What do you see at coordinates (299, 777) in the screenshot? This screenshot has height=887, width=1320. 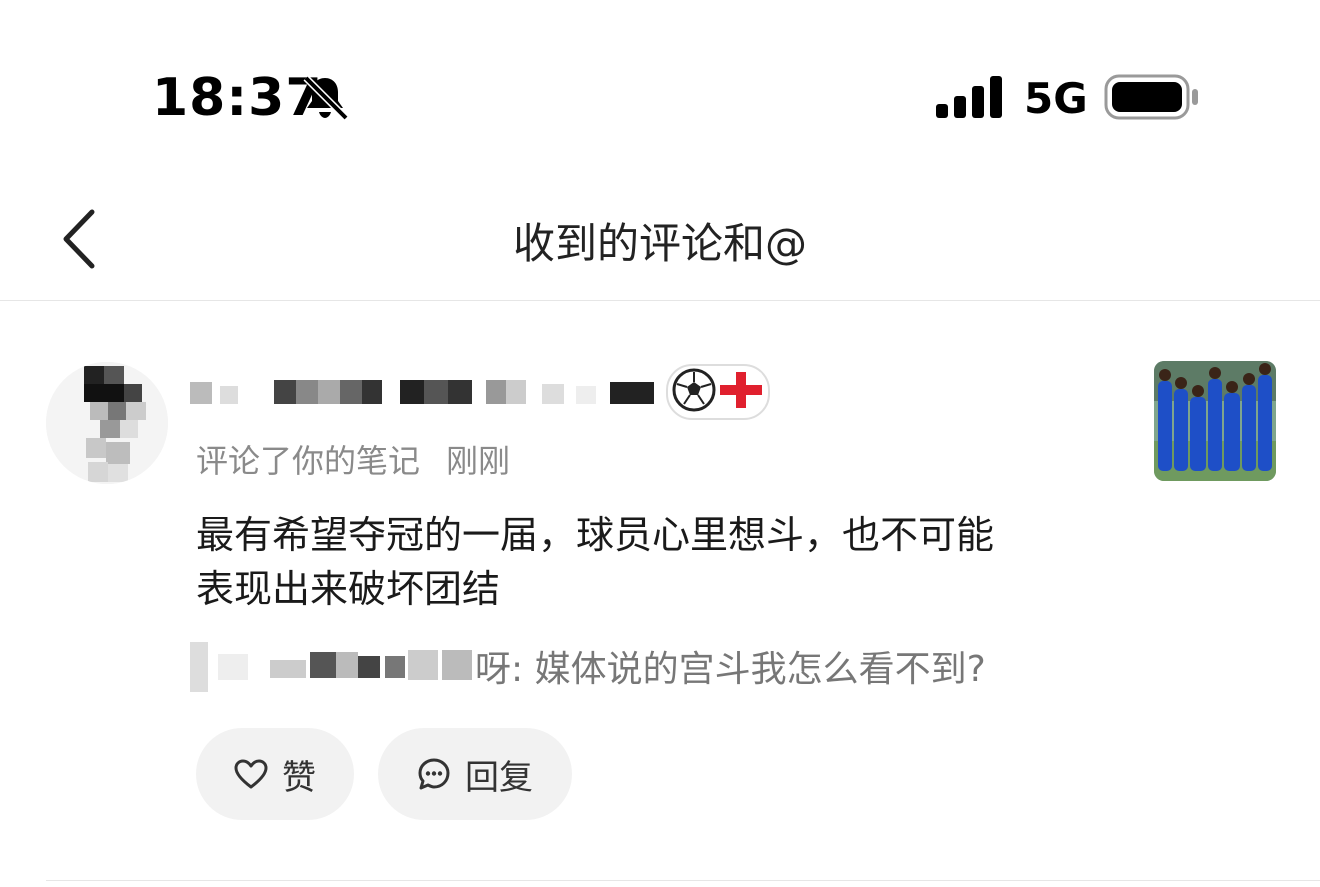 I see `like-label: 赞` at bounding box center [299, 777].